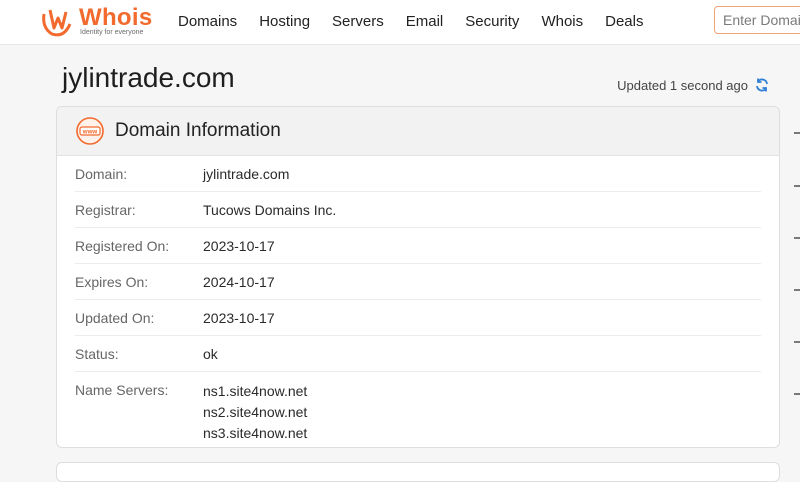 The width and height of the screenshot is (800, 482). What do you see at coordinates (207, 22) in the screenshot?
I see `nav-domains: Domains` at bounding box center [207, 22].